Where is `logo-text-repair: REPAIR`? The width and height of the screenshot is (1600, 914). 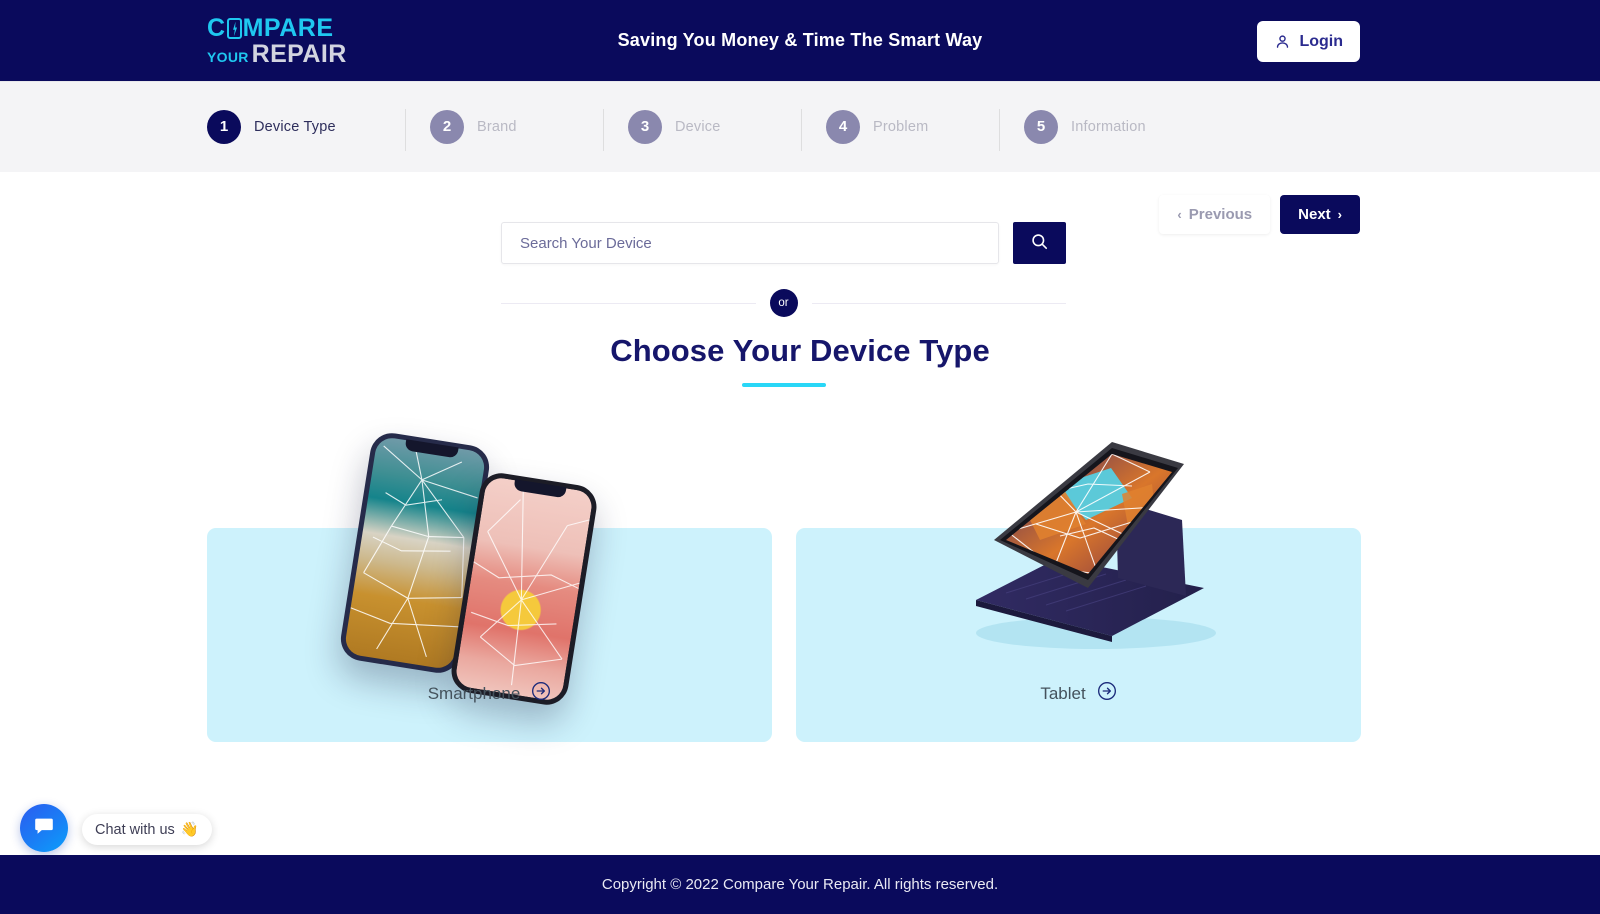 logo-text-repair: REPAIR is located at coordinates (299, 53).